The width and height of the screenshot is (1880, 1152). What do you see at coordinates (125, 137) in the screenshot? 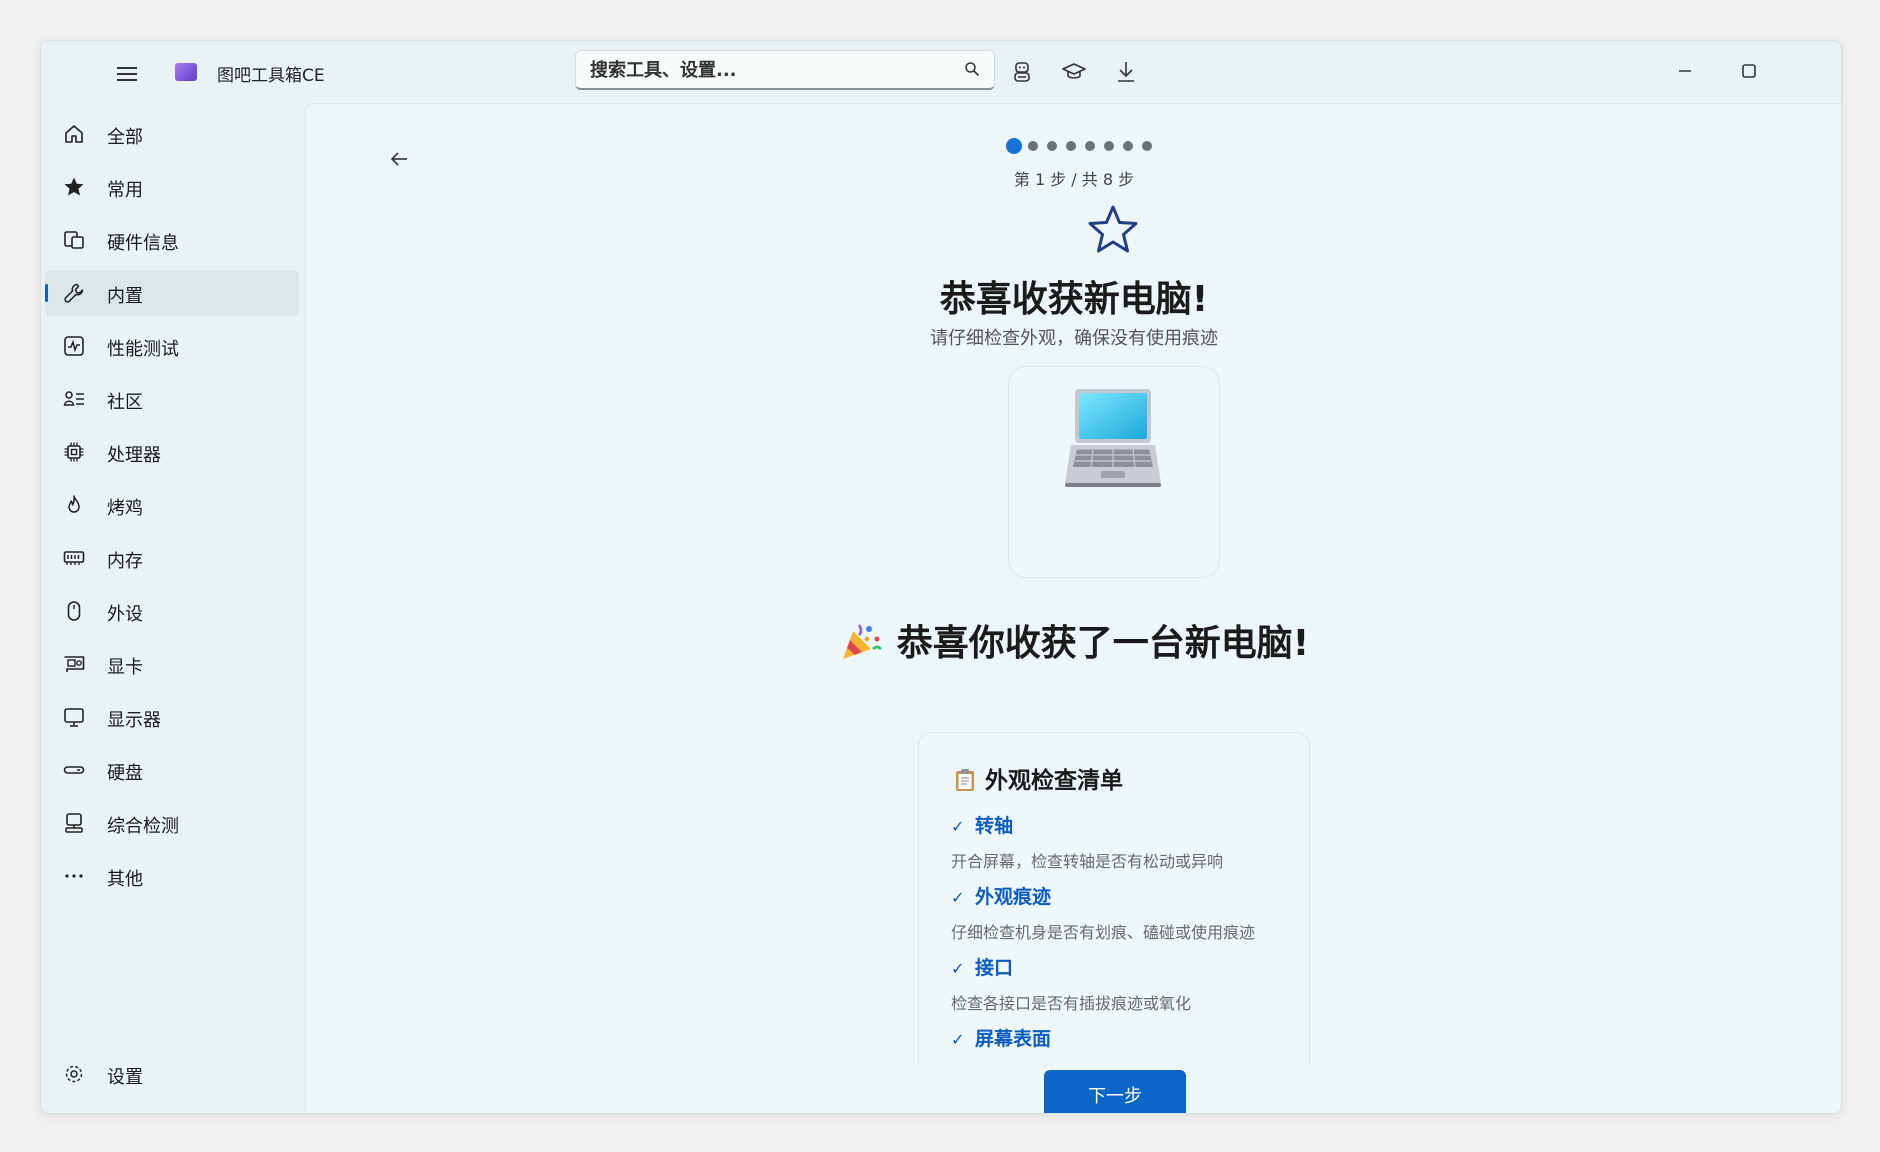
I see `sidebar-item-label: 全部` at bounding box center [125, 137].